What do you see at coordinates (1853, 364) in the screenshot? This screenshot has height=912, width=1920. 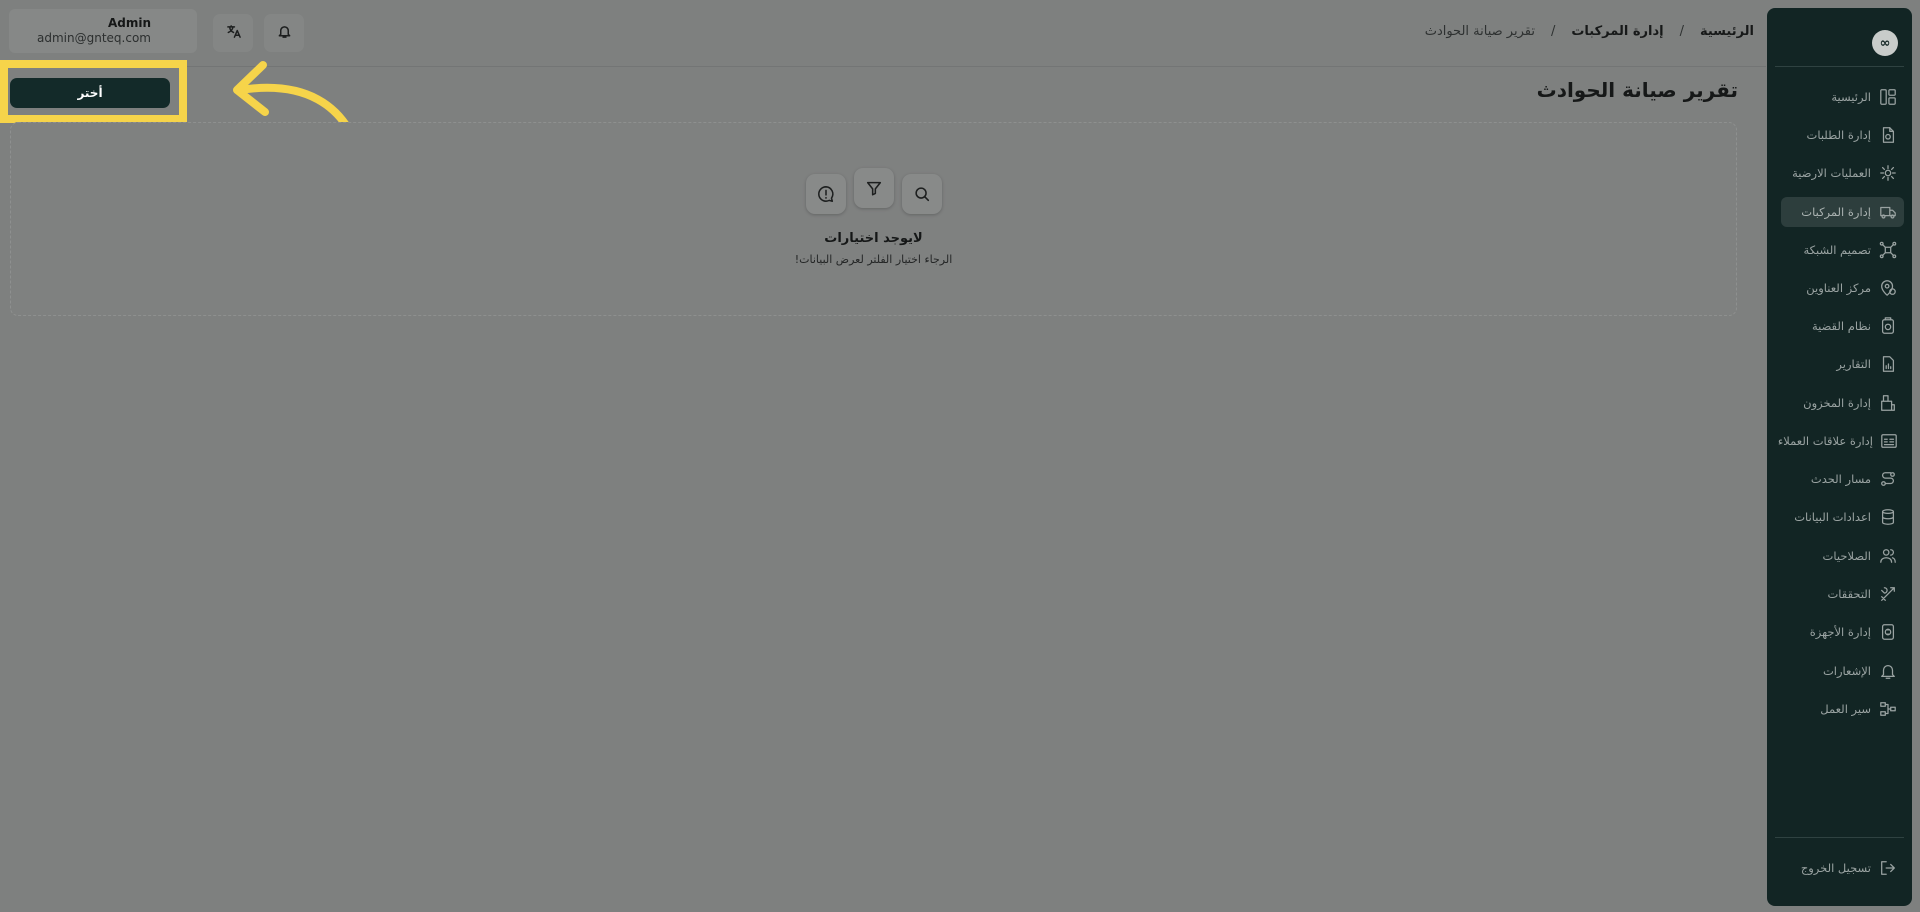 I see `sidebar-item-label: التقارير` at bounding box center [1853, 364].